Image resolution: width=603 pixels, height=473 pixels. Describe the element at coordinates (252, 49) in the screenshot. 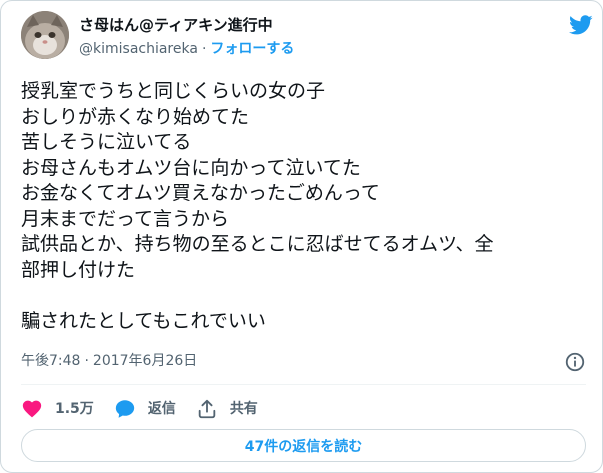

I see `follow-button: フォローする` at that location.